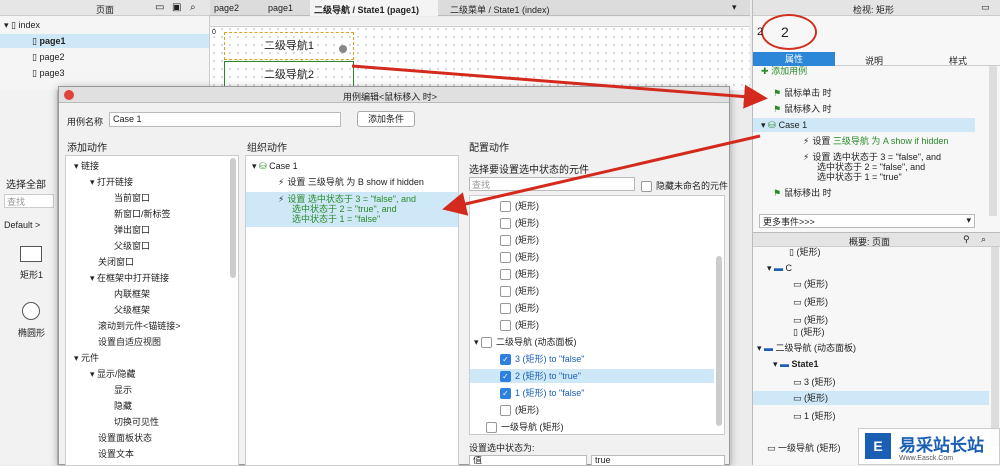 The image size is (1000, 466). Describe the element at coordinates (343, 49) in the screenshot. I see `nav1-handle-icon` at that location.